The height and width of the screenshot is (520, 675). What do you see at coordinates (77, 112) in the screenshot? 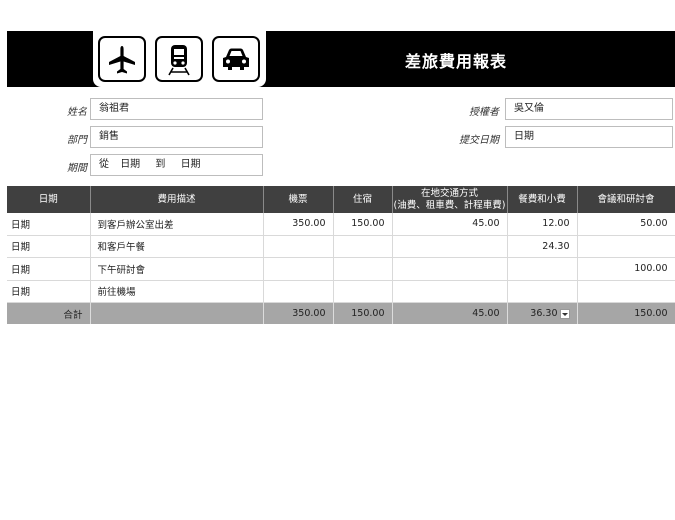
I see `name-label: 姓名` at bounding box center [77, 112].